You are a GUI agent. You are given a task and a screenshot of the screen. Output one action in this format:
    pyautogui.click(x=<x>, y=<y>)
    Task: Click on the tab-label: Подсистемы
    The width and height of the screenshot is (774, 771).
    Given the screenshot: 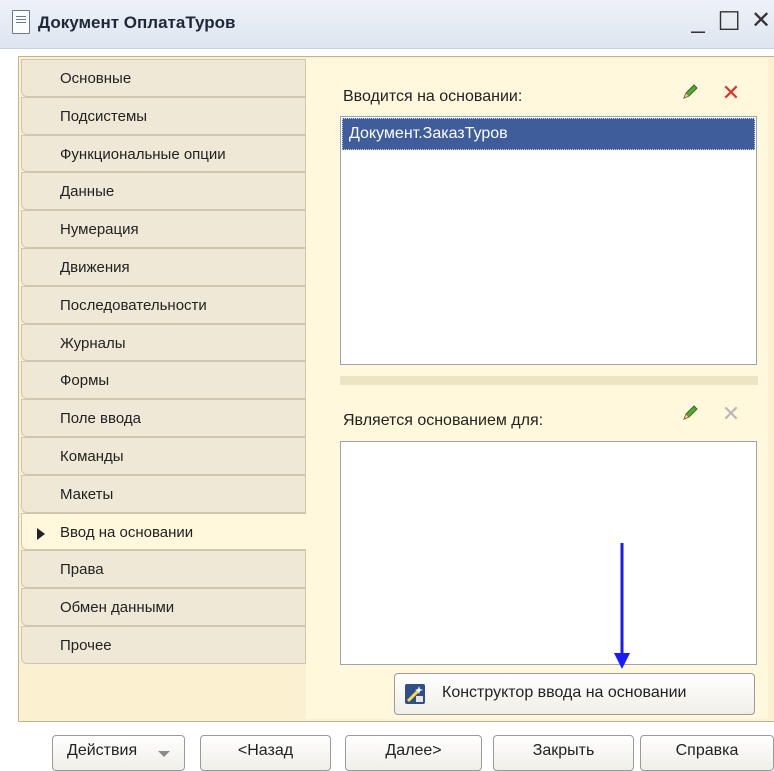 What is the action you would take?
    pyautogui.click(x=104, y=116)
    